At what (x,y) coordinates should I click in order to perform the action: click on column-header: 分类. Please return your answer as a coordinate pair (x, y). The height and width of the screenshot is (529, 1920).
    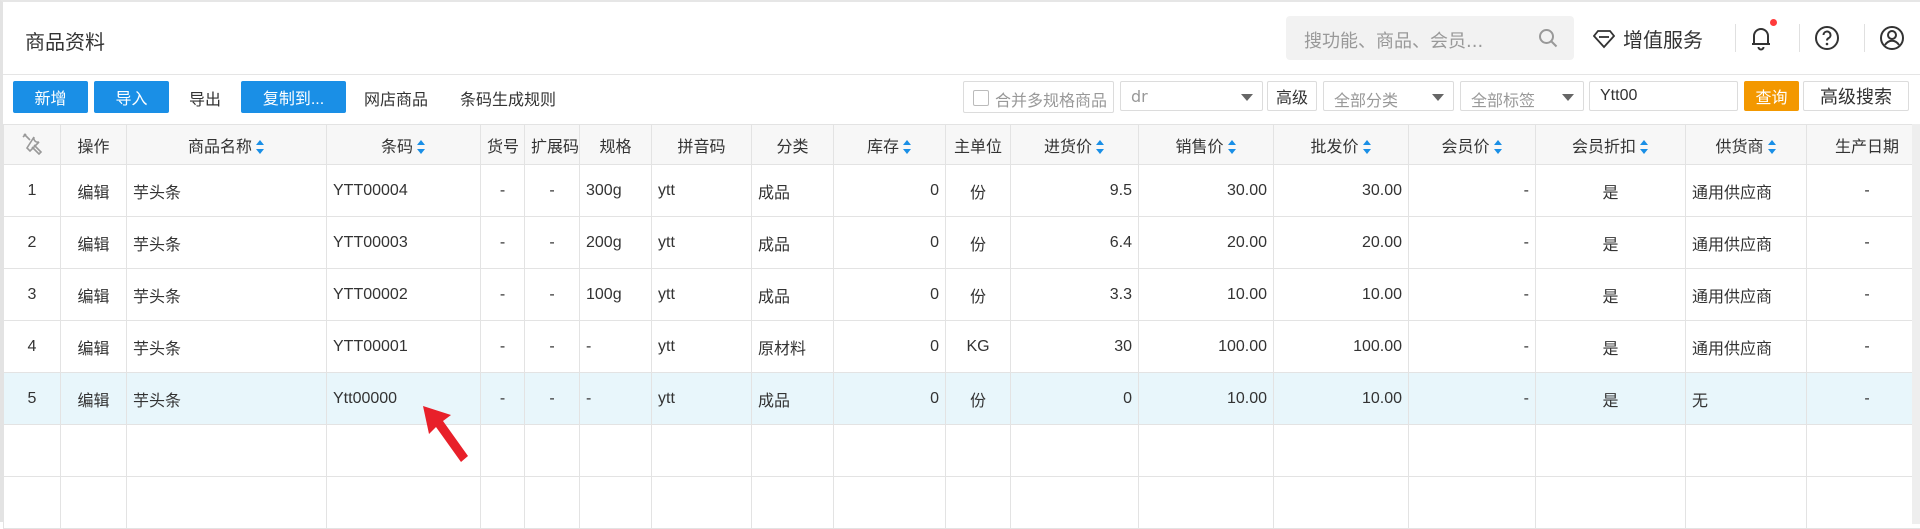
    Looking at the image, I should click on (793, 145).